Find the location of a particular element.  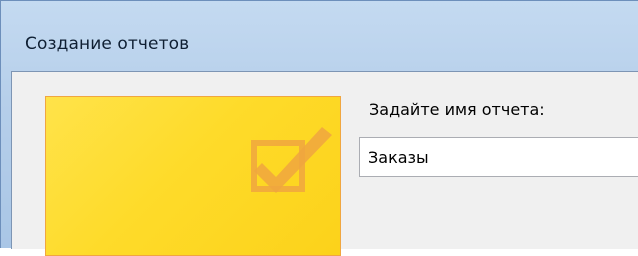

report-name-label: Задайте имя отчета: is located at coordinates (457, 109).